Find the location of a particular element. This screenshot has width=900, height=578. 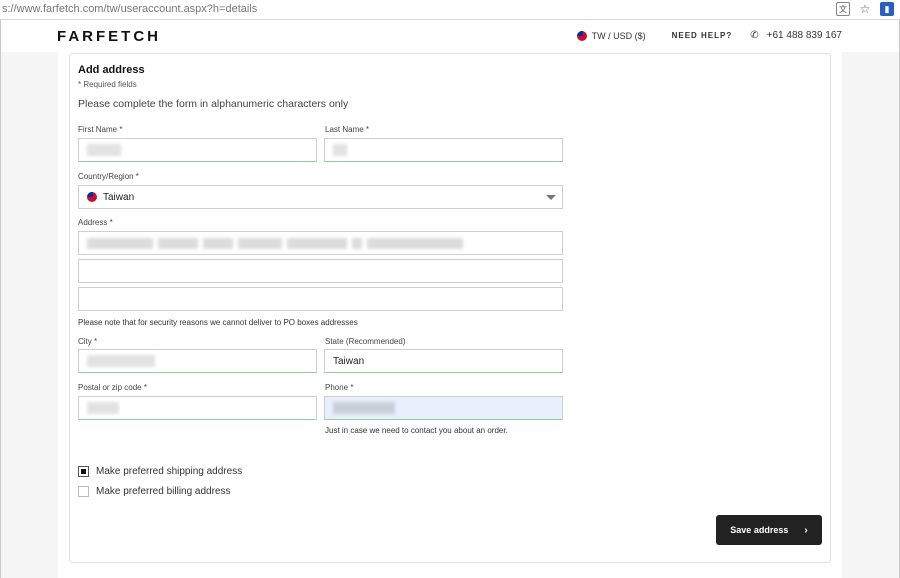

first-name-label: First Name * is located at coordinates (100, 129).